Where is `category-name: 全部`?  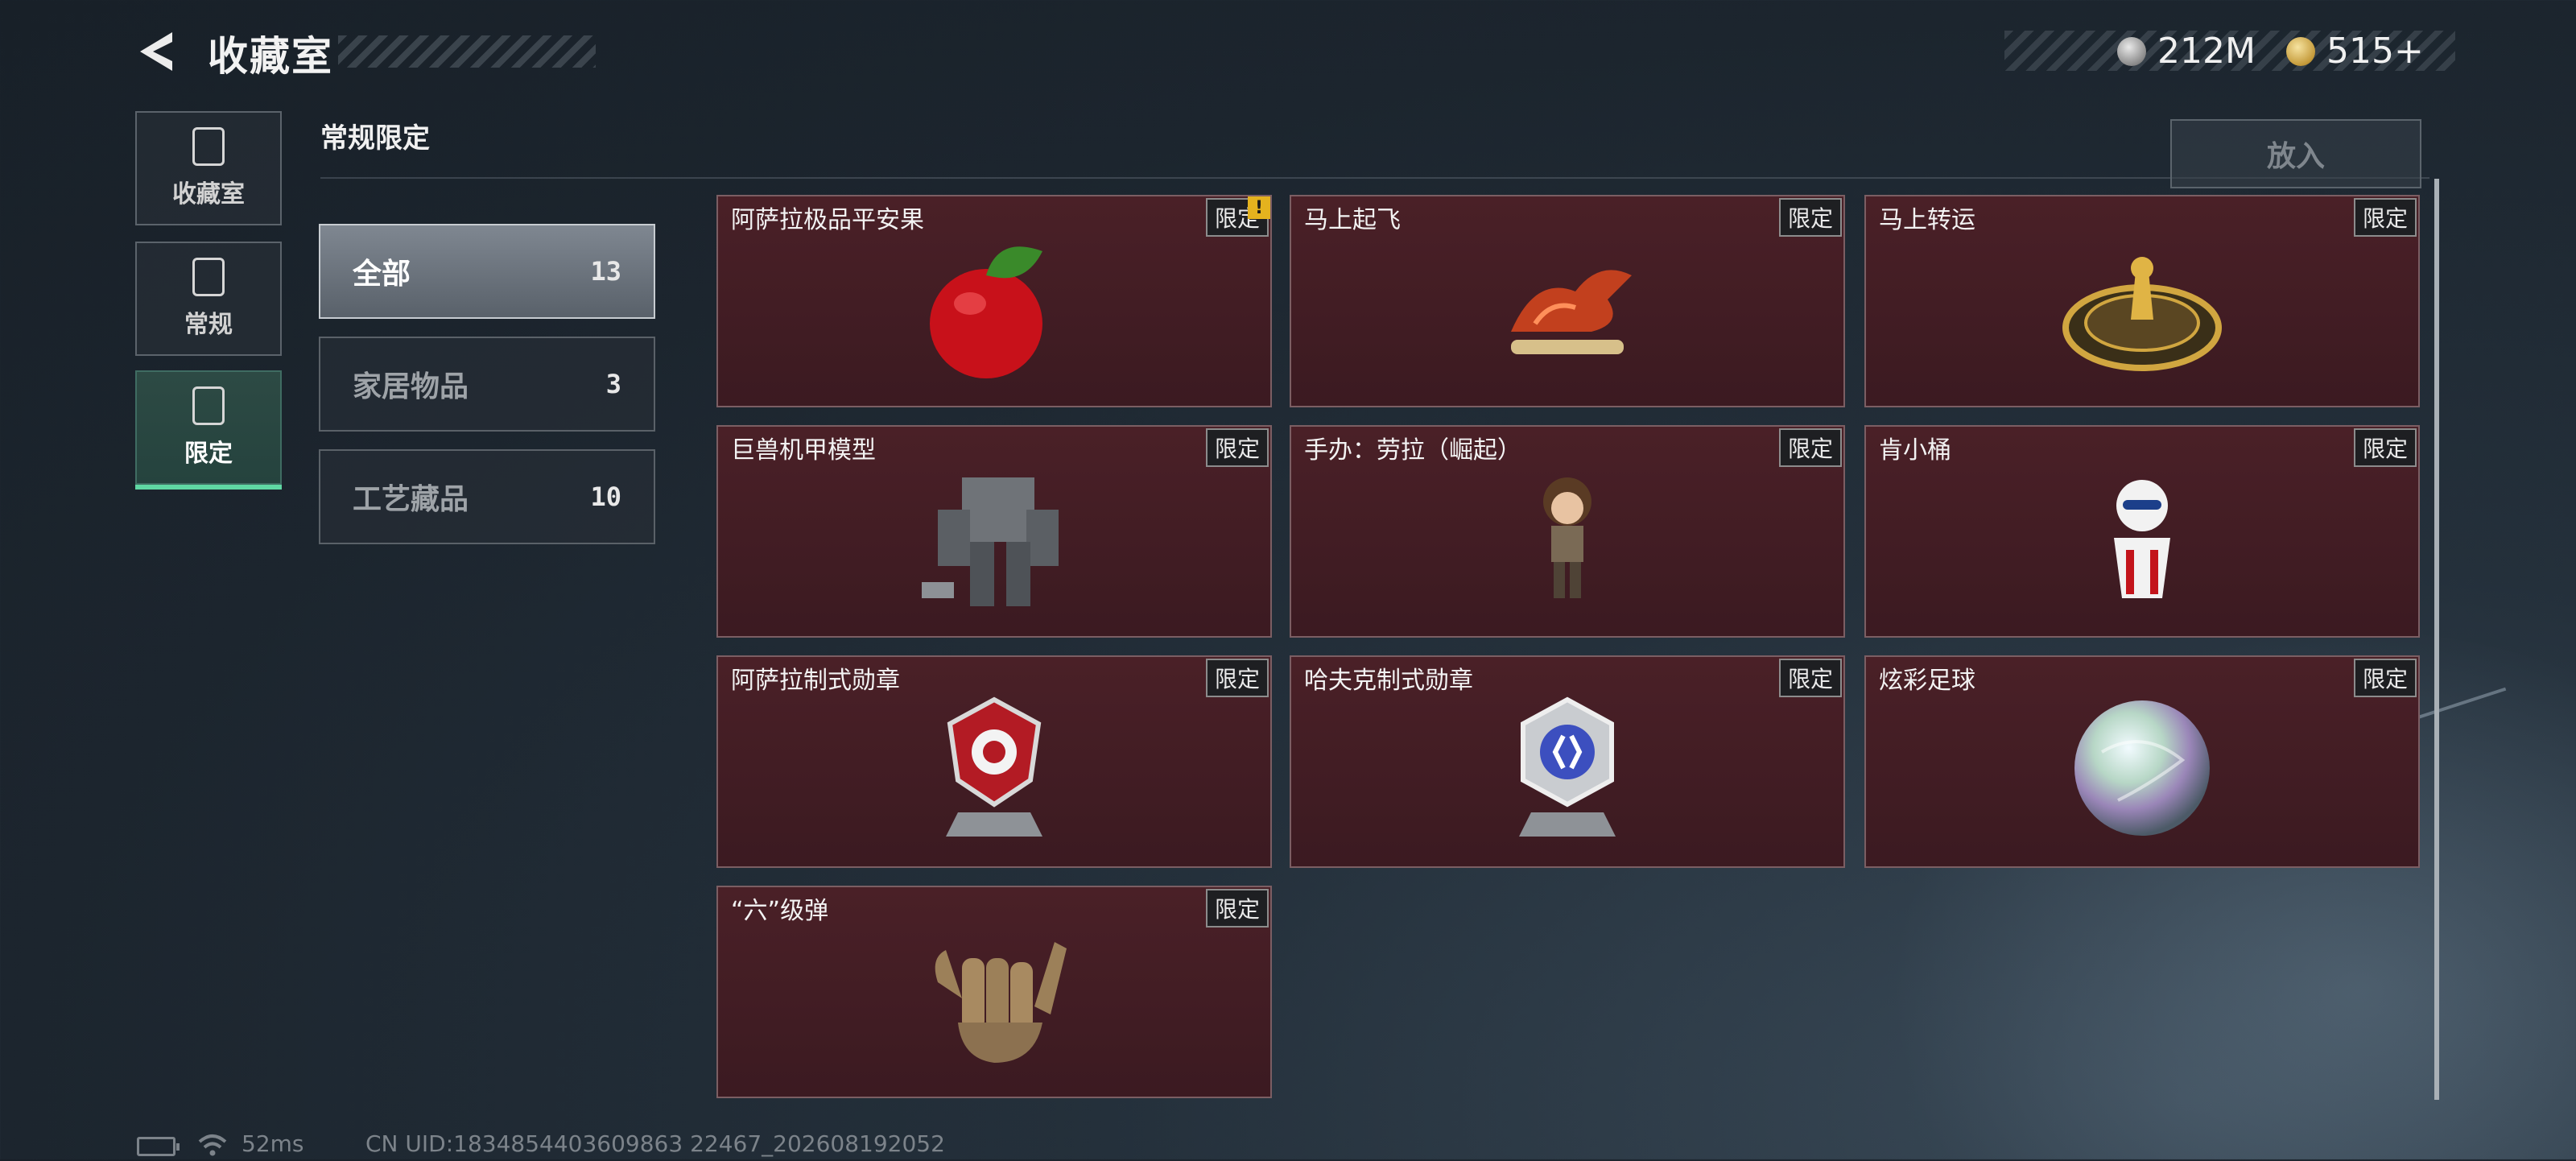
category-name: 全部 is located at coordinates (382, 274).